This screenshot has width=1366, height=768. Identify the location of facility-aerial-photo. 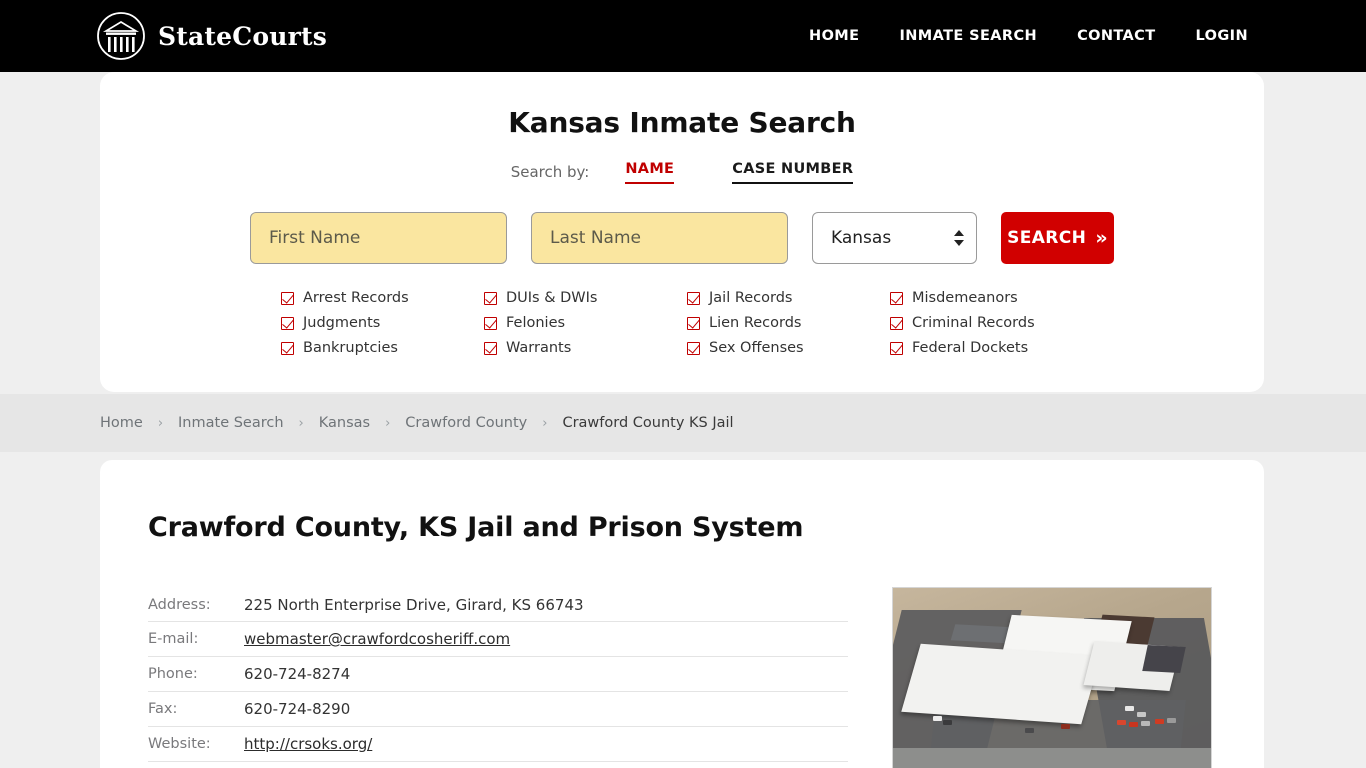
(1052, 677).